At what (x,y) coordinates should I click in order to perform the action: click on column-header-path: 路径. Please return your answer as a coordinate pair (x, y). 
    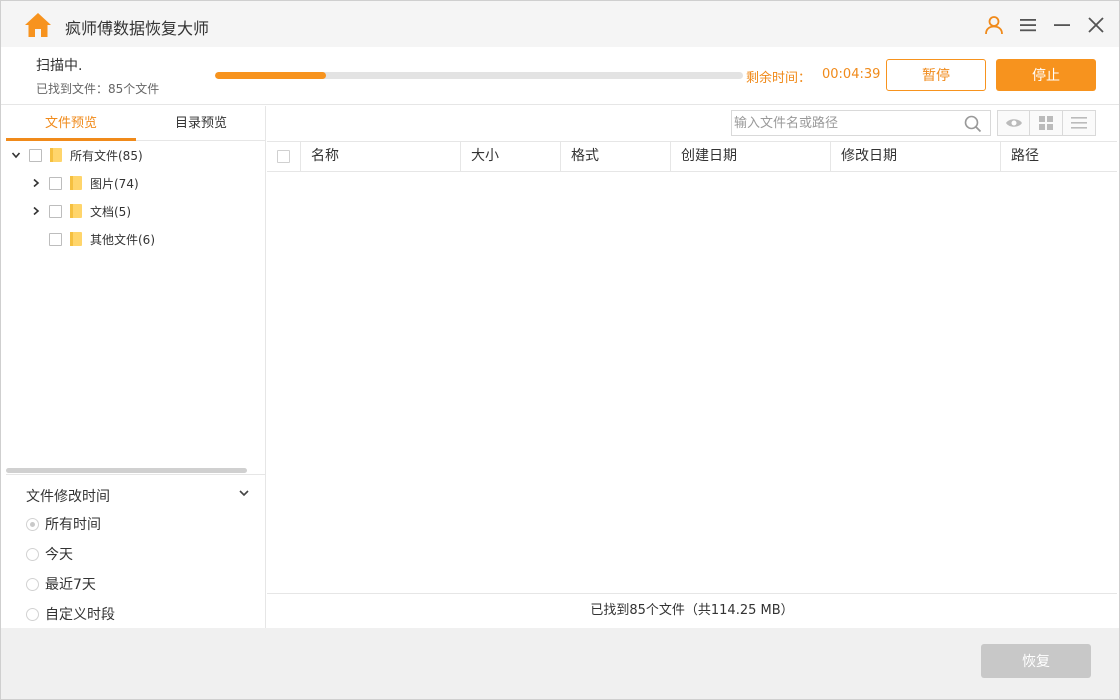
    Looking at the image, I should click on (1059, 156).